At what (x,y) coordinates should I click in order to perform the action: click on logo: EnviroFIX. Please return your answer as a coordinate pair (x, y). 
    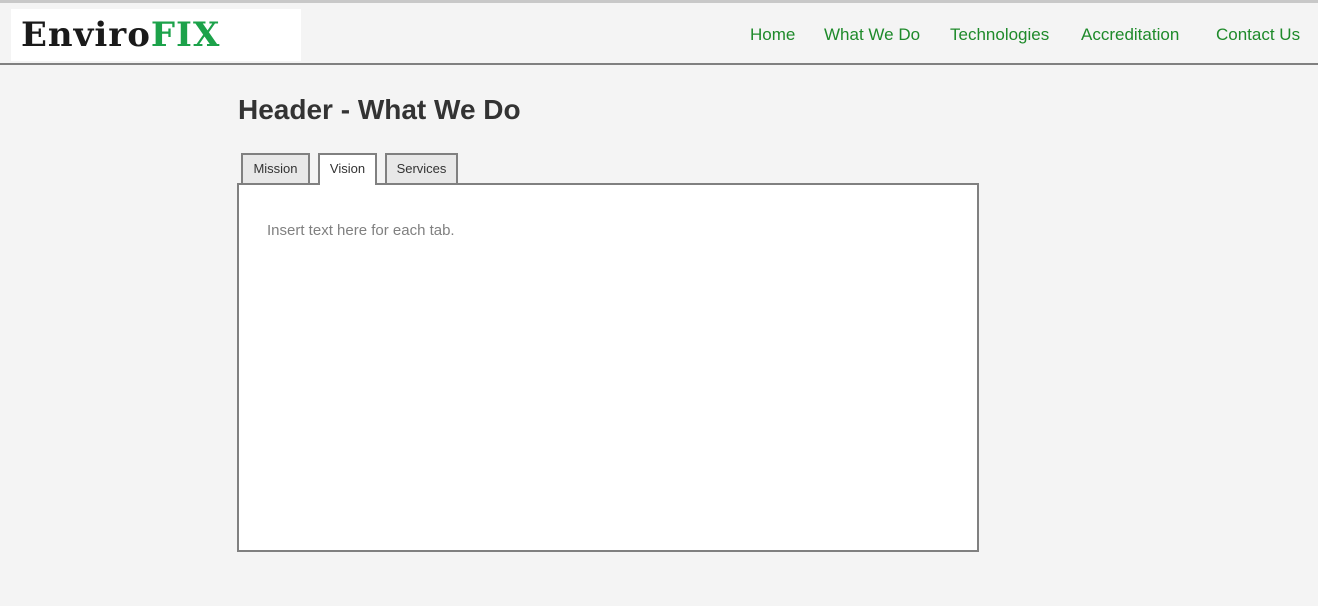
    Looking at the image, I should click on (156, 35).